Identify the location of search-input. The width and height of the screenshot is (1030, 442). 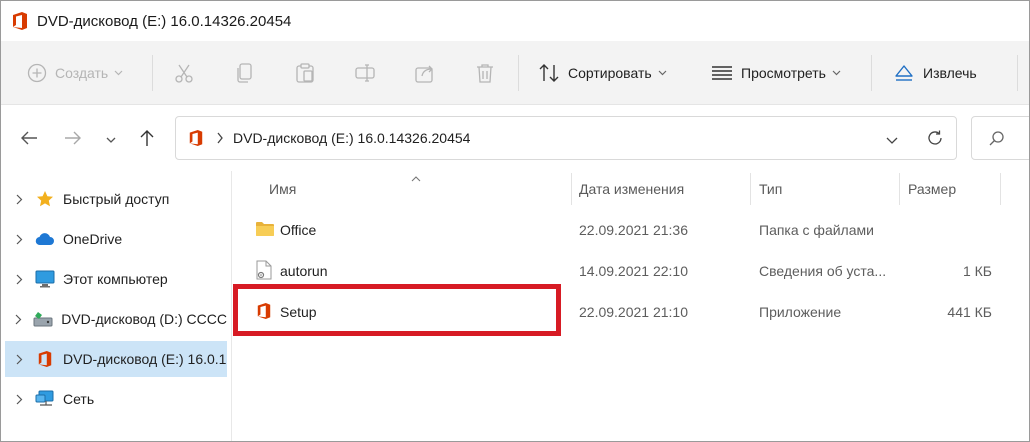
(1000, 138).